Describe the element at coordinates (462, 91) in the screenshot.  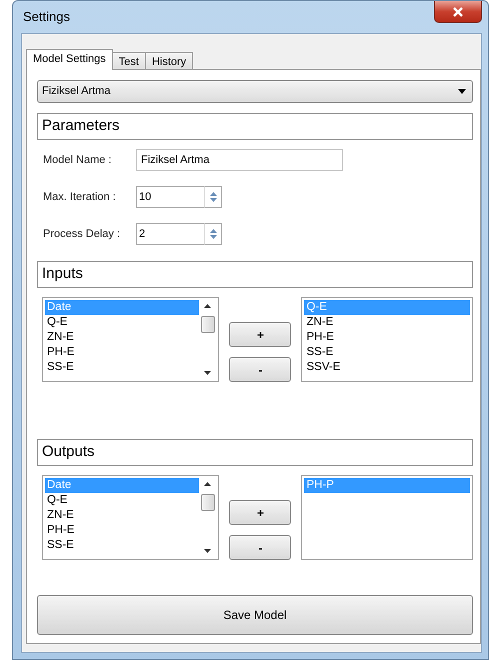
I see `caret-icon` at that location.